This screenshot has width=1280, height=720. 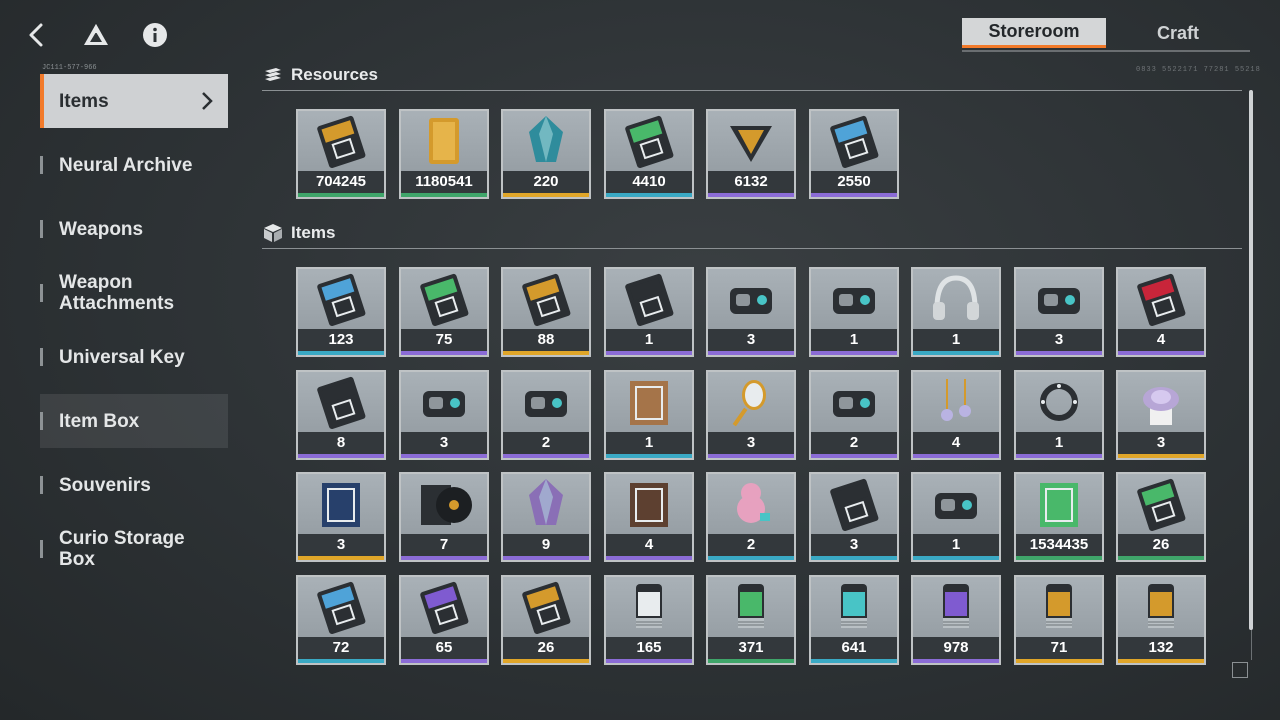 What do you see at coordinates (341, 154) in the screenshot?
I see `item-card: 704245` at bounding box center [341, 154].